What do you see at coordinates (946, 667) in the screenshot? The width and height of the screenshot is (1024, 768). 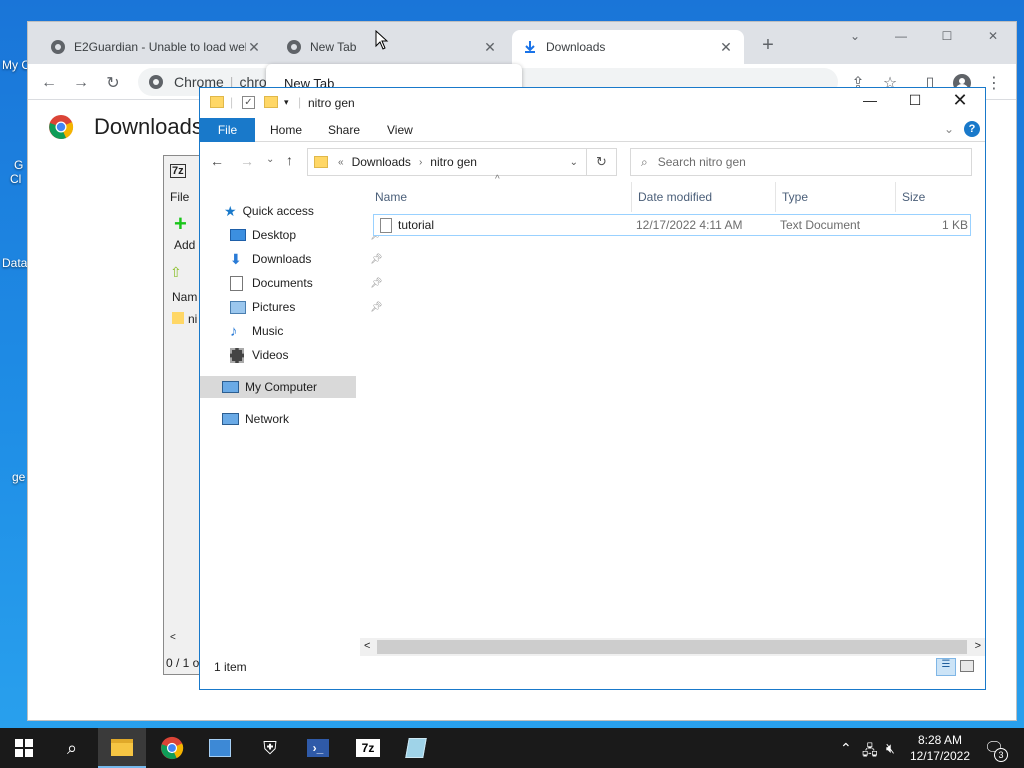 I see `details-view-icon: ☰` at bounding box center [946, 667].